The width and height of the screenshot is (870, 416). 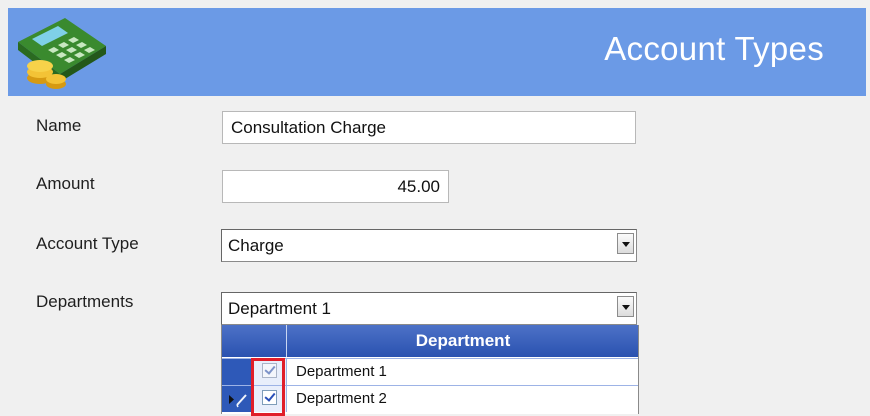 I want to click on name-field, so click(x=429, y=127).